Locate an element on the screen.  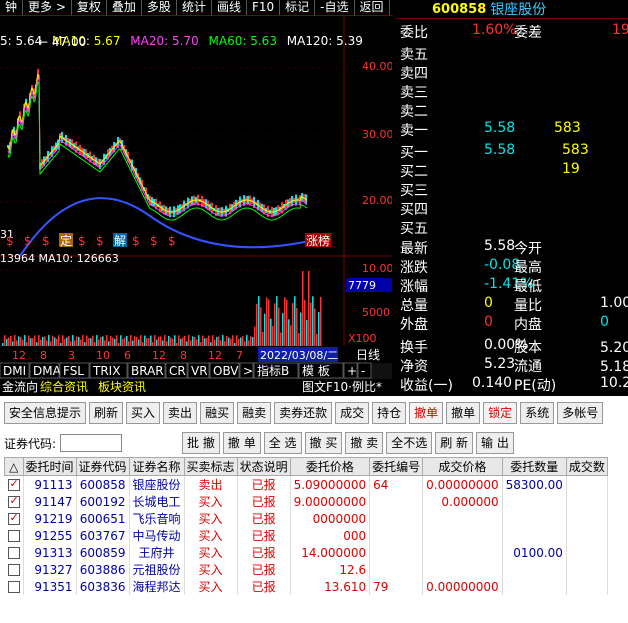
table-row: 91219600651飞乐音响买入已报0000000 is located at coordinates (306, 518).